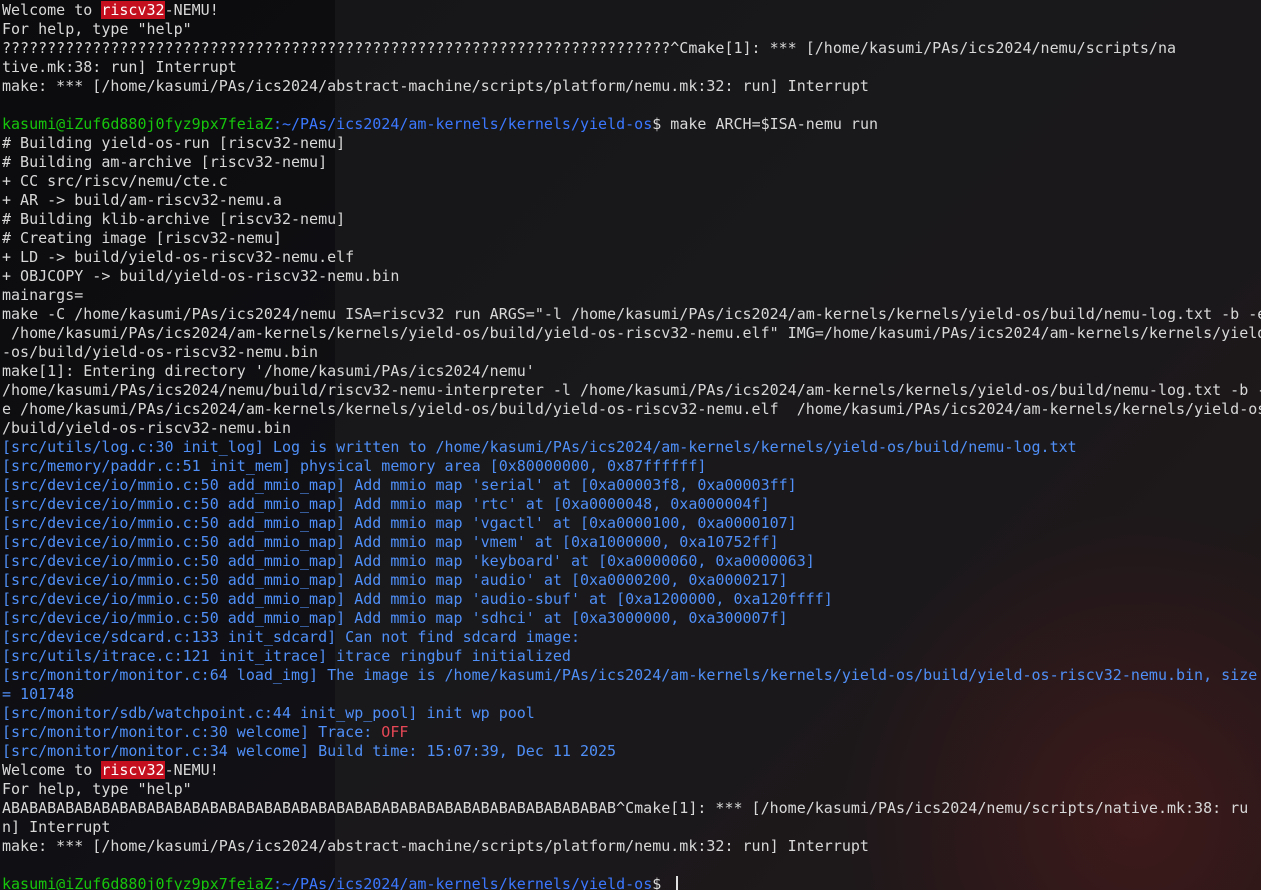  I want to click on output-text: # Building am-archive [riscv32-nemu], so click(165, 162).